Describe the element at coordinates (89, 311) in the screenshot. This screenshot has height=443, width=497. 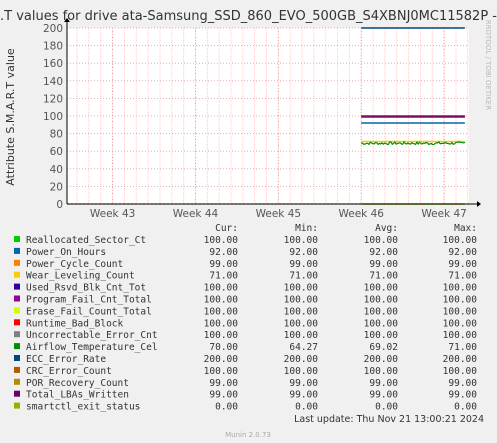
I see `legend-series-name: Erase_Fail_Count_Total` at that location.